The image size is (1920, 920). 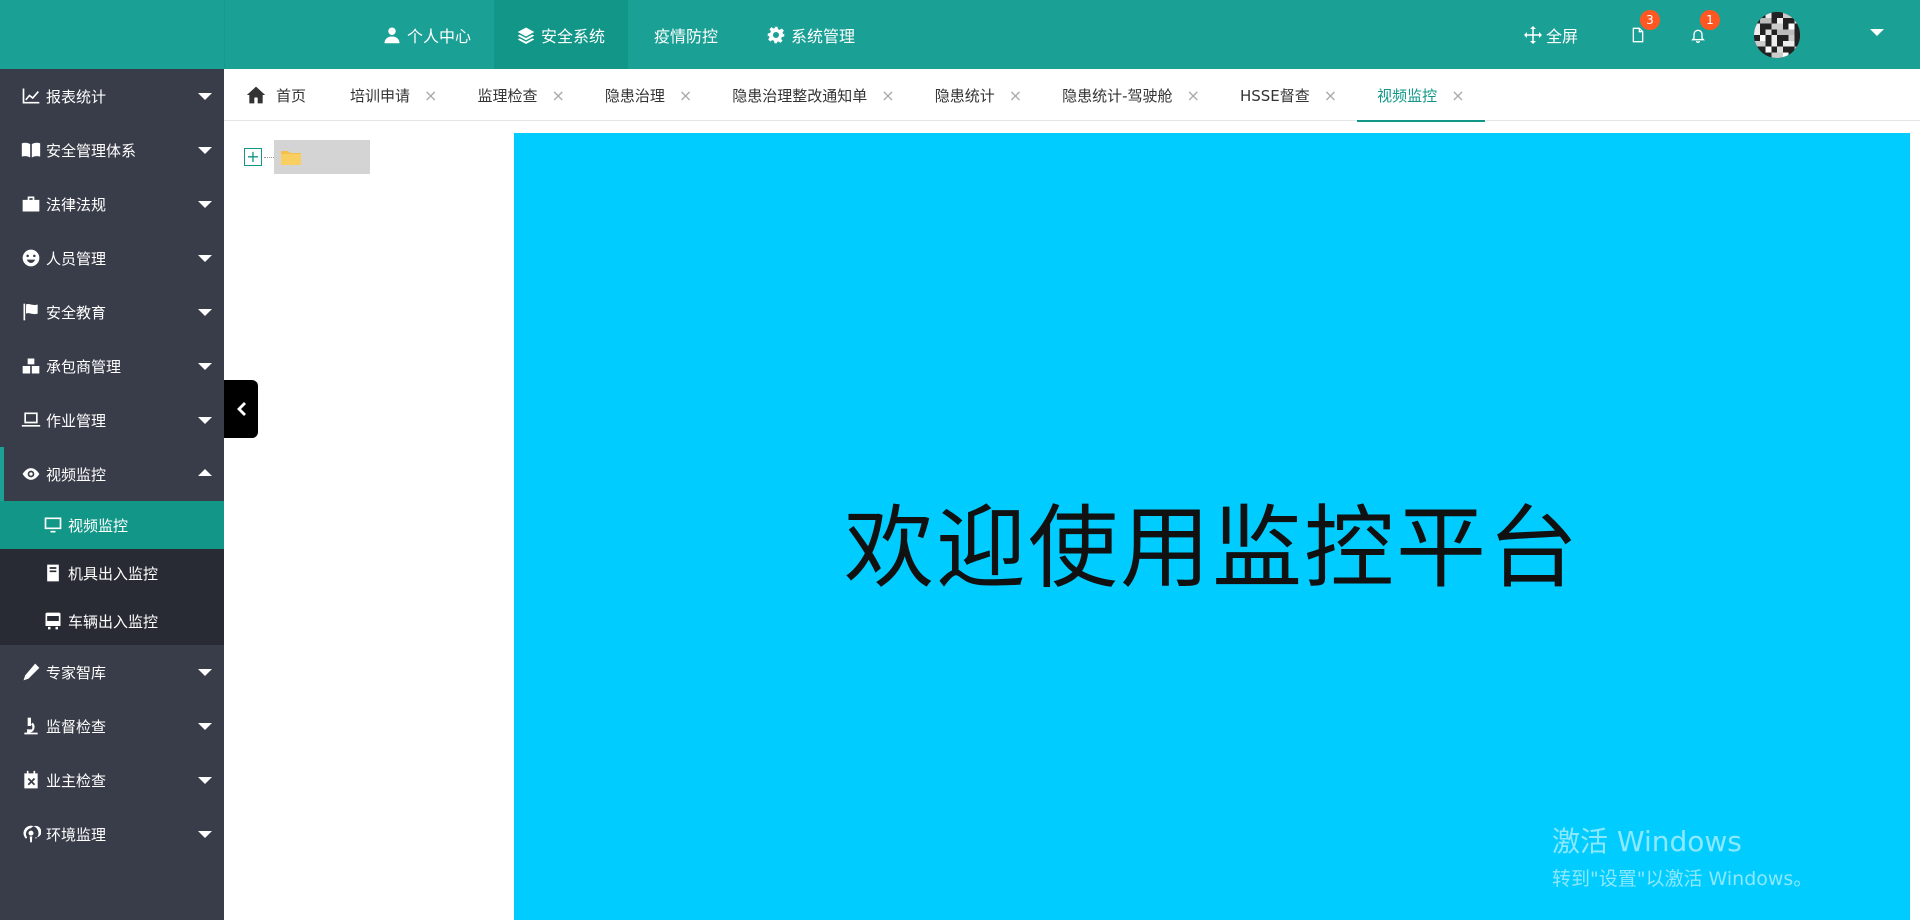 I want to click on topnav-epidemic-control: 疫情防控, so click(x=686, y=34).